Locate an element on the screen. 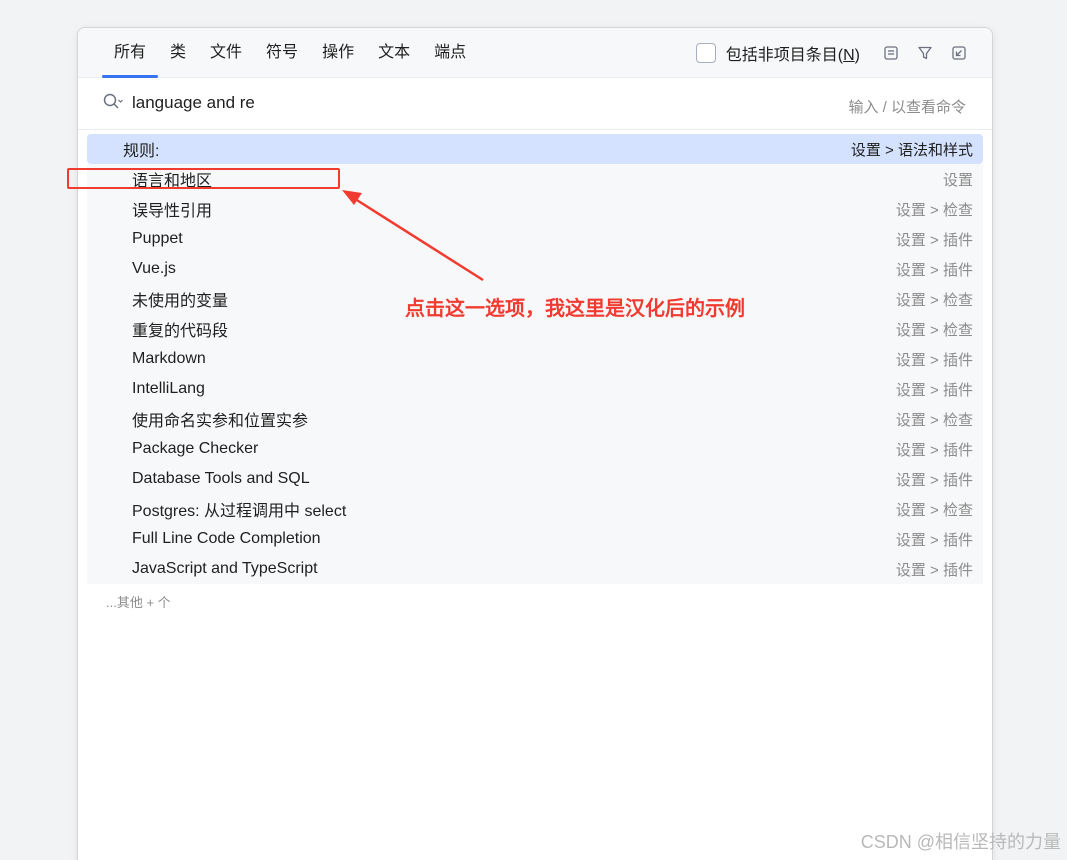 The height and width of the screenshot is (860, 1067). scope-tabs: 所有 类 文件 符号 操作 文本 端点 is located at coordinates (290, 53).